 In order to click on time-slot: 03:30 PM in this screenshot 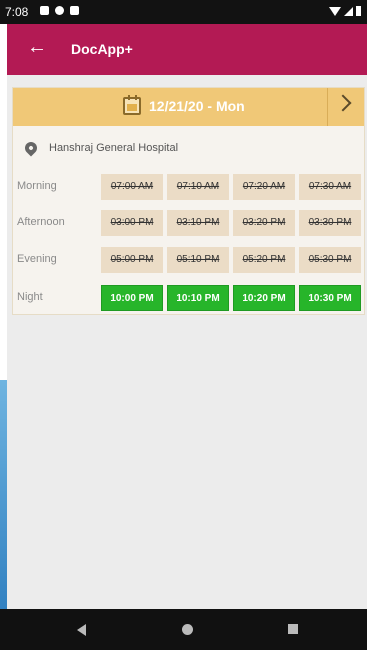, I will do `click(330, 223)`.